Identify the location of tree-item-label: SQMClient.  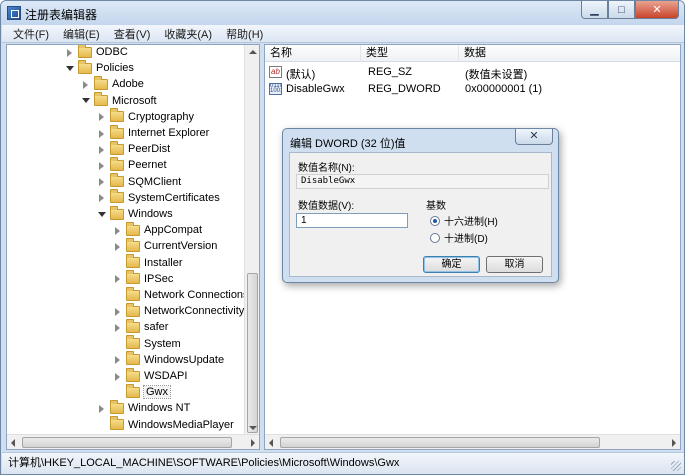
(155, 181).